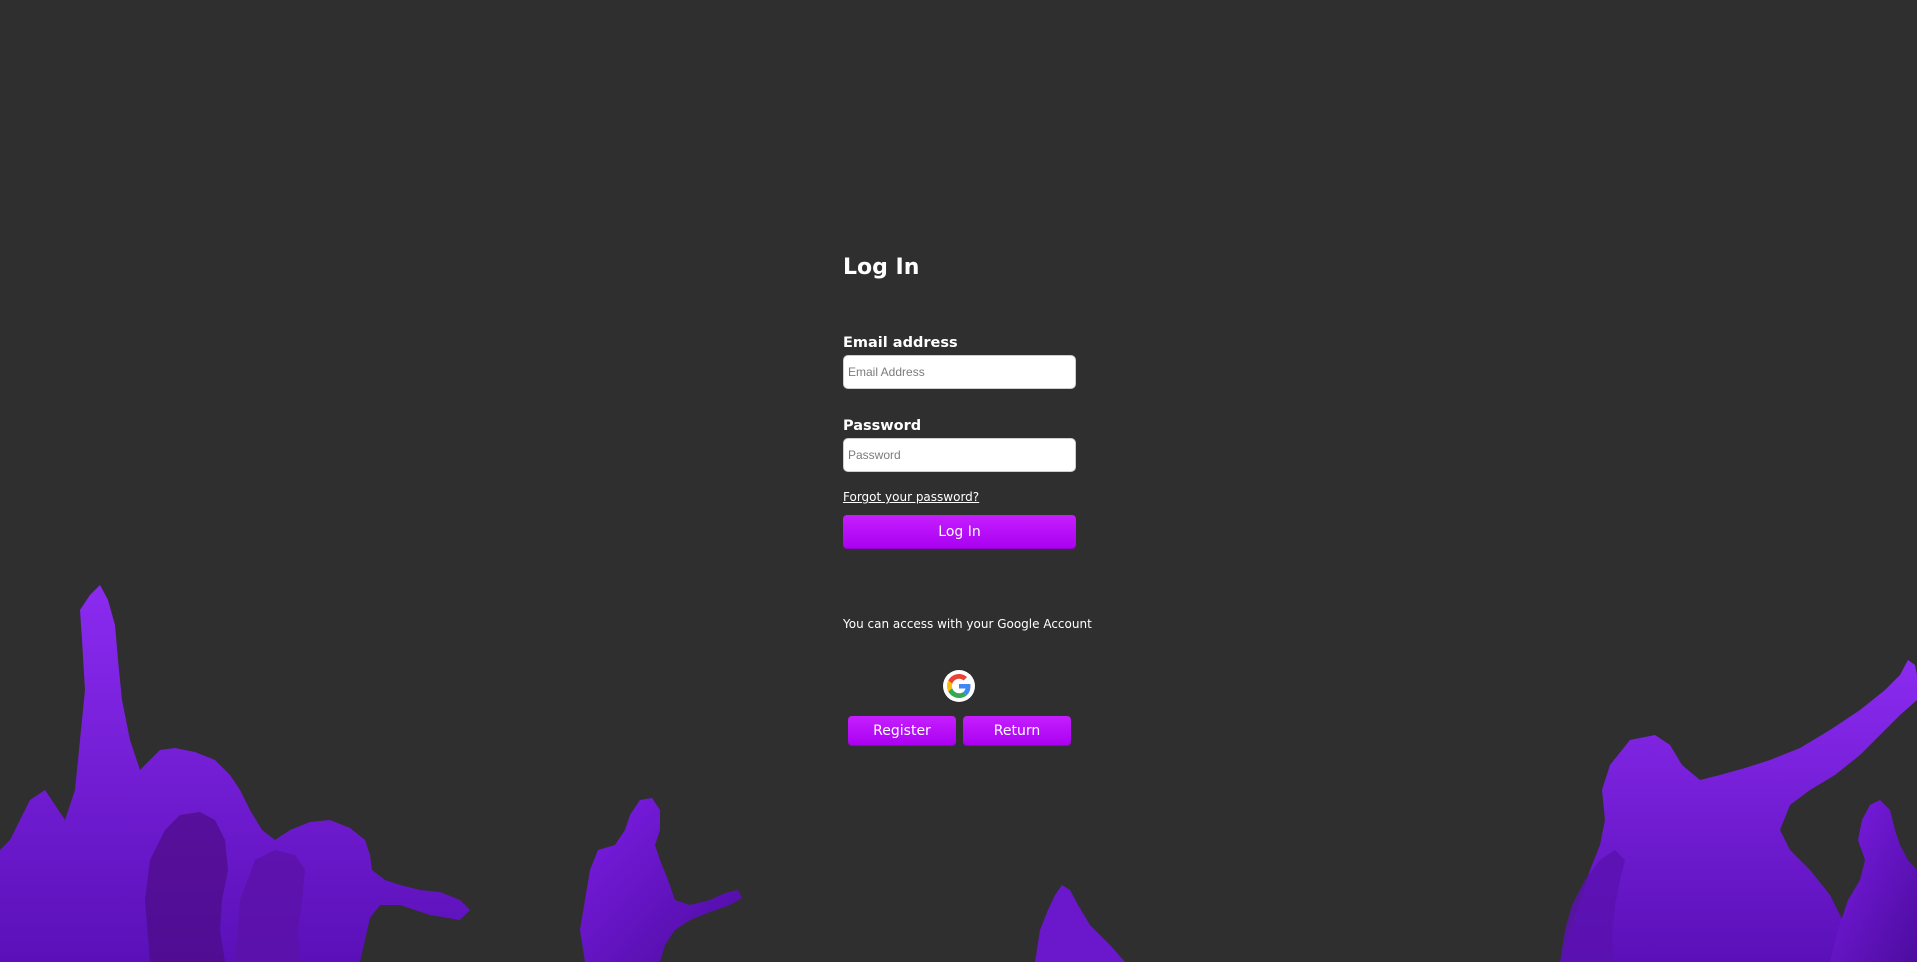  What do you see at coordinates (882, 426) in the screenshot?
I see `password-label: Password` at bounding box center [882, 426].